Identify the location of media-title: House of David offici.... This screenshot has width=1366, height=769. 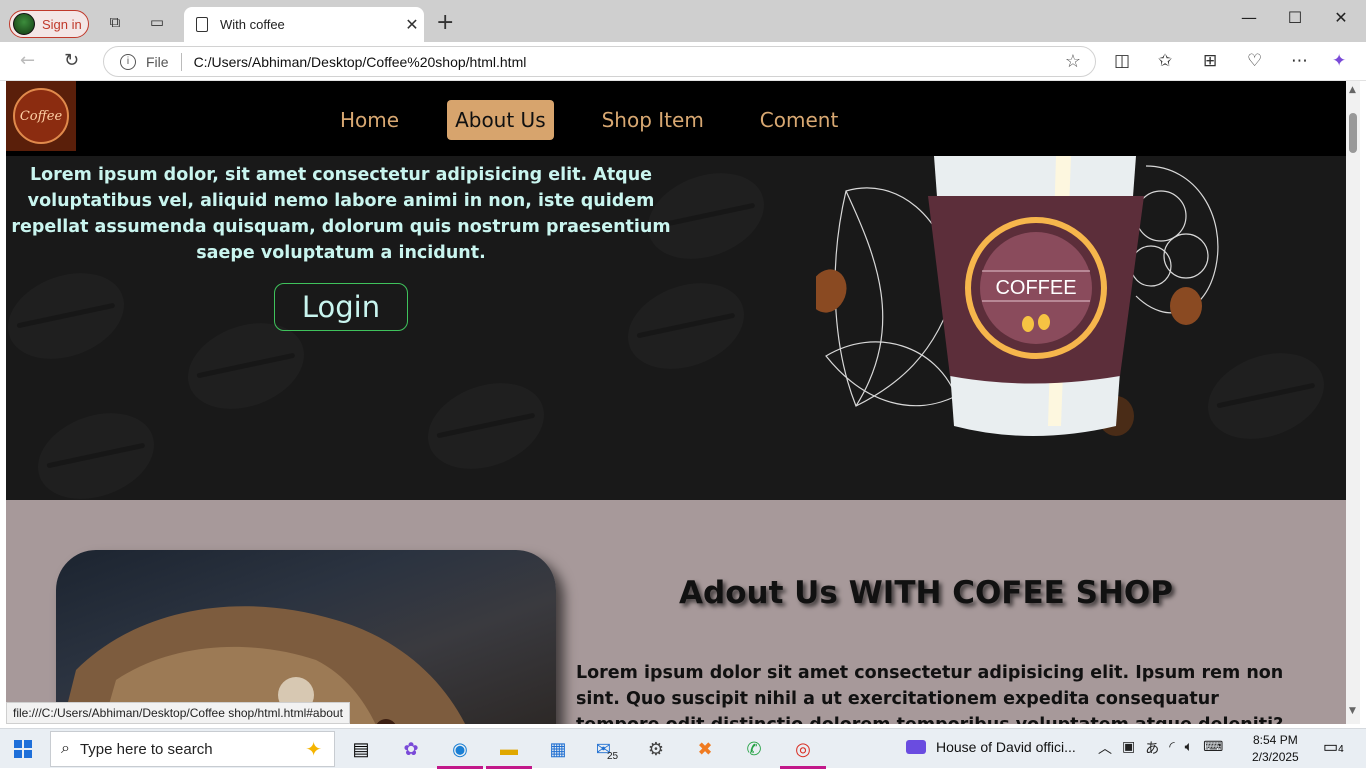
(1006, 747).